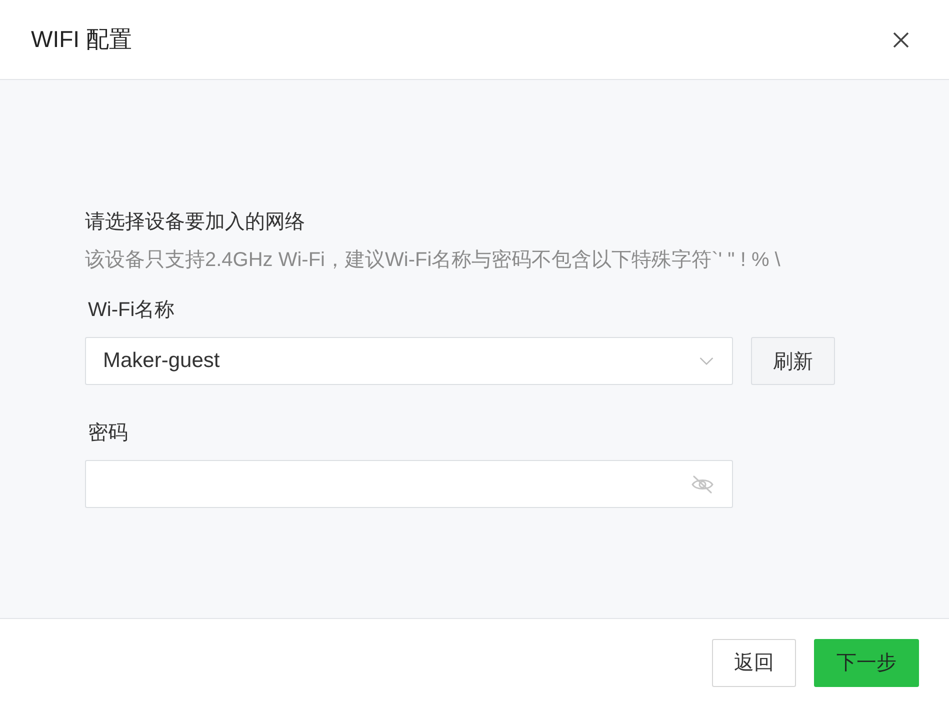 The height and width of the screenshot is (706, 949). I want to click on next-button: 下一步, so click(866, 662).